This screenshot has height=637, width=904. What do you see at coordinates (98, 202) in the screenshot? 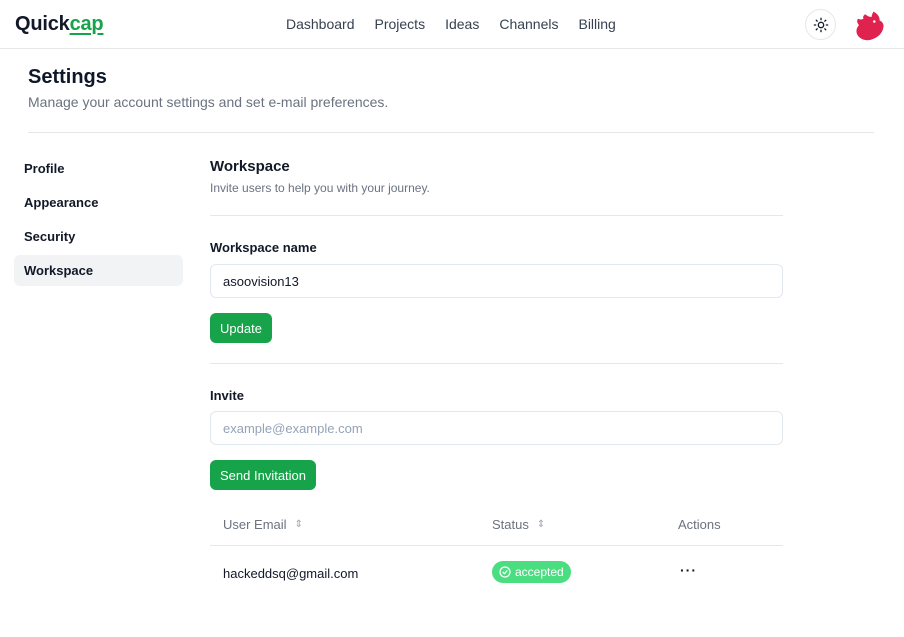
I see `sidebar-item-appearance: Appearance` at bounding box center [98, 202].